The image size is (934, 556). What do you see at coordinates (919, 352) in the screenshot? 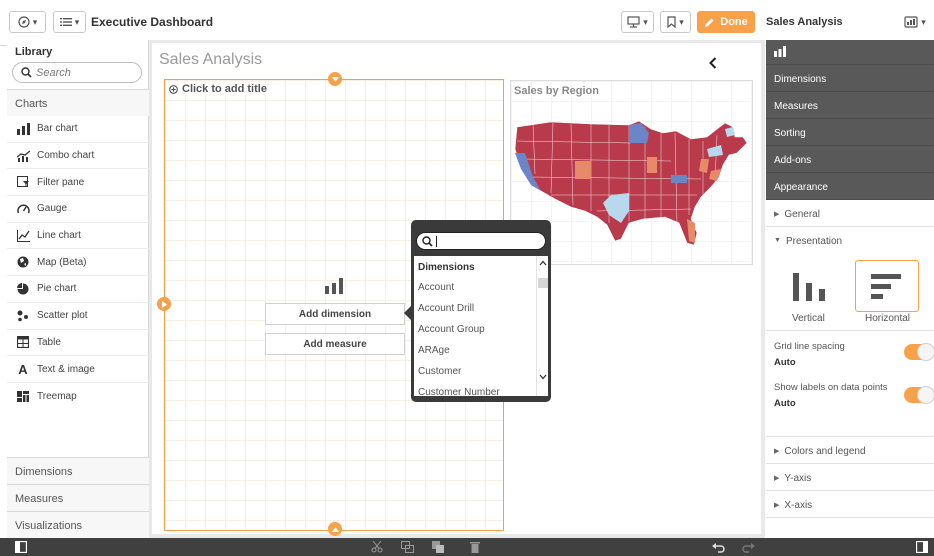
I see `grid-spacing-toggle` at bounding box center [919, 352].